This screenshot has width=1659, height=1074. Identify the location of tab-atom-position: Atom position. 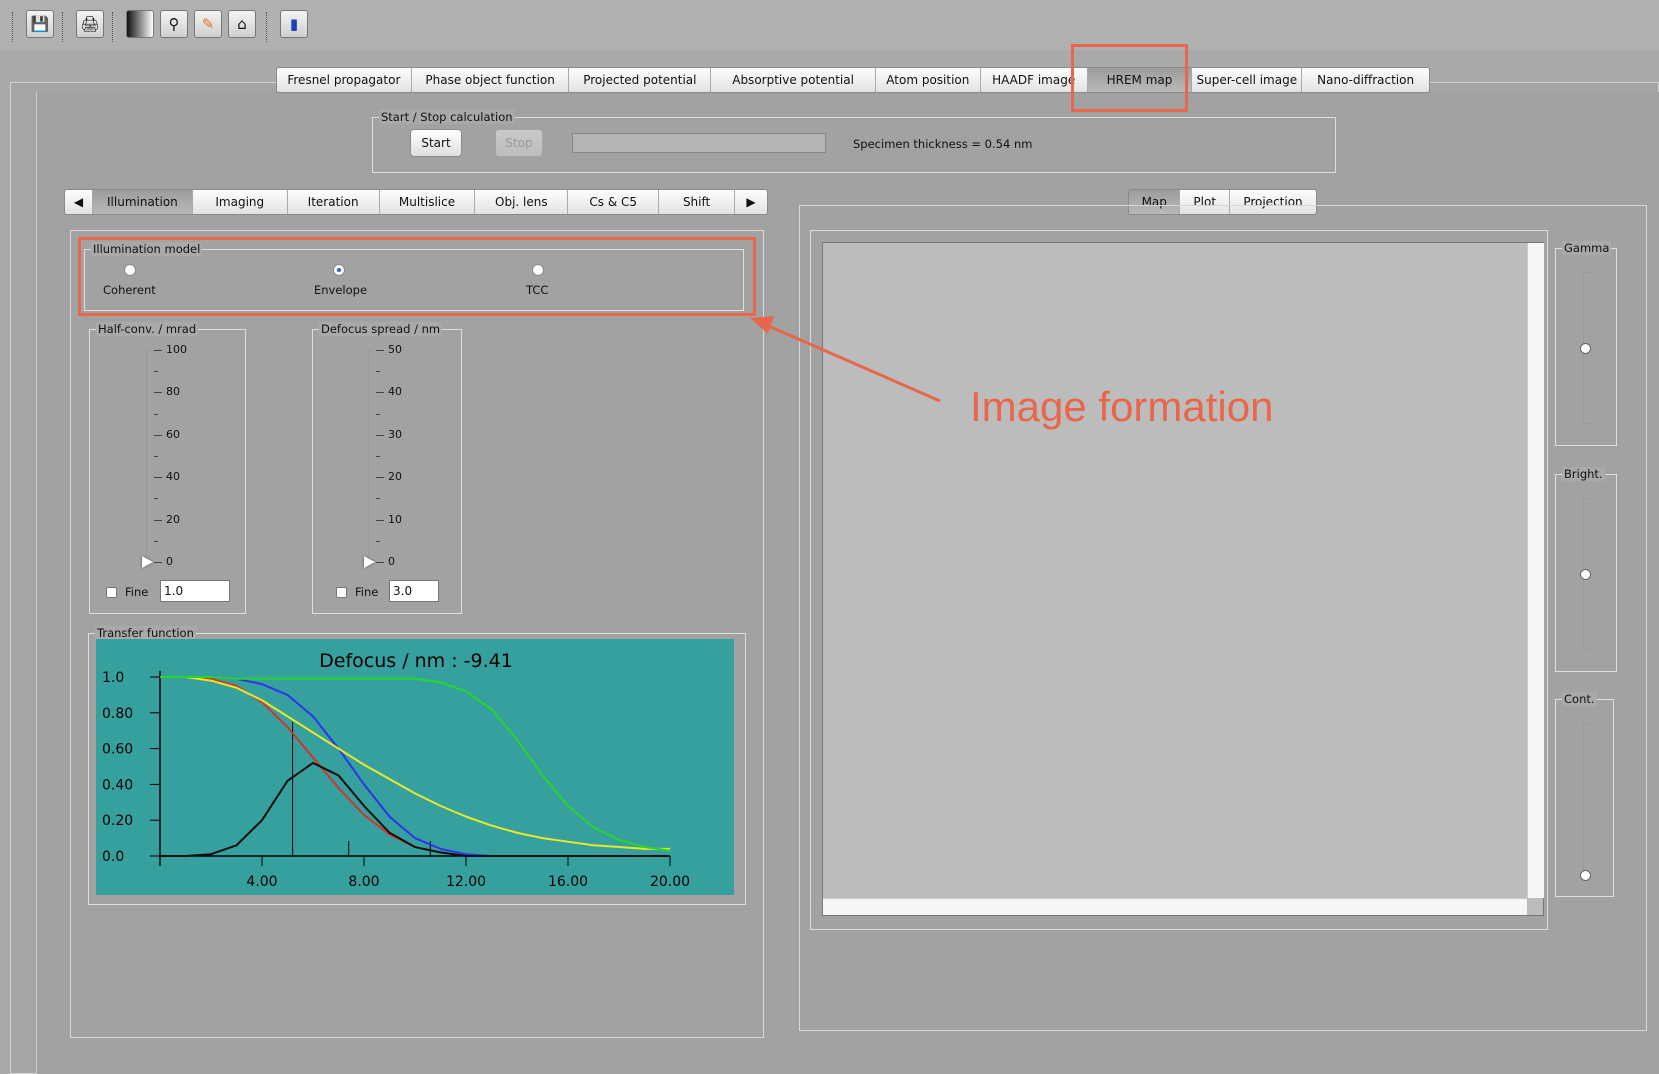
(928, 80).